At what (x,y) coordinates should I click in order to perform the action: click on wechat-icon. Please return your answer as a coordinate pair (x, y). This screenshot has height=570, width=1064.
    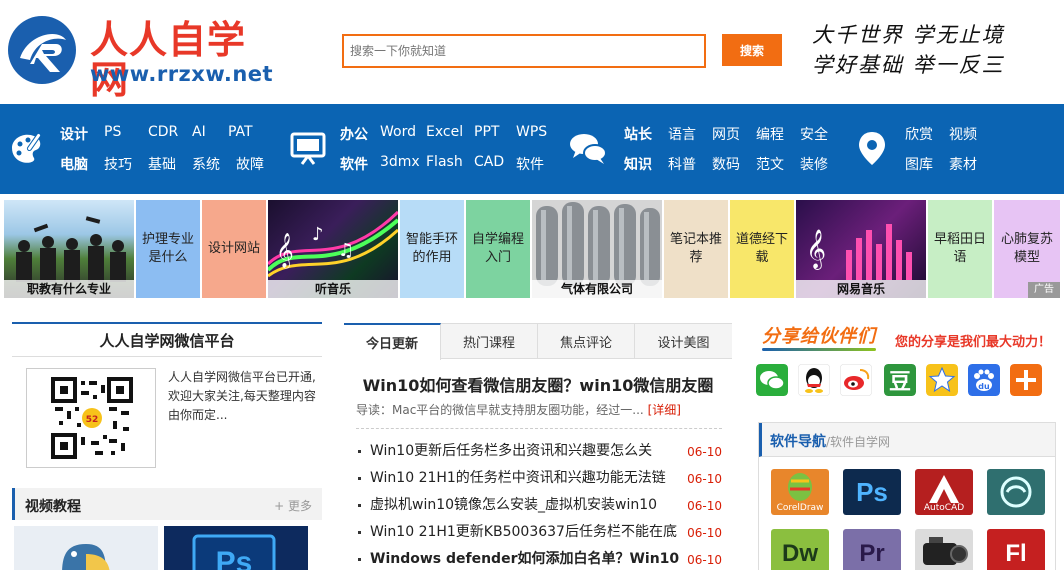
    Looking at the image, I should click on (772, 380).